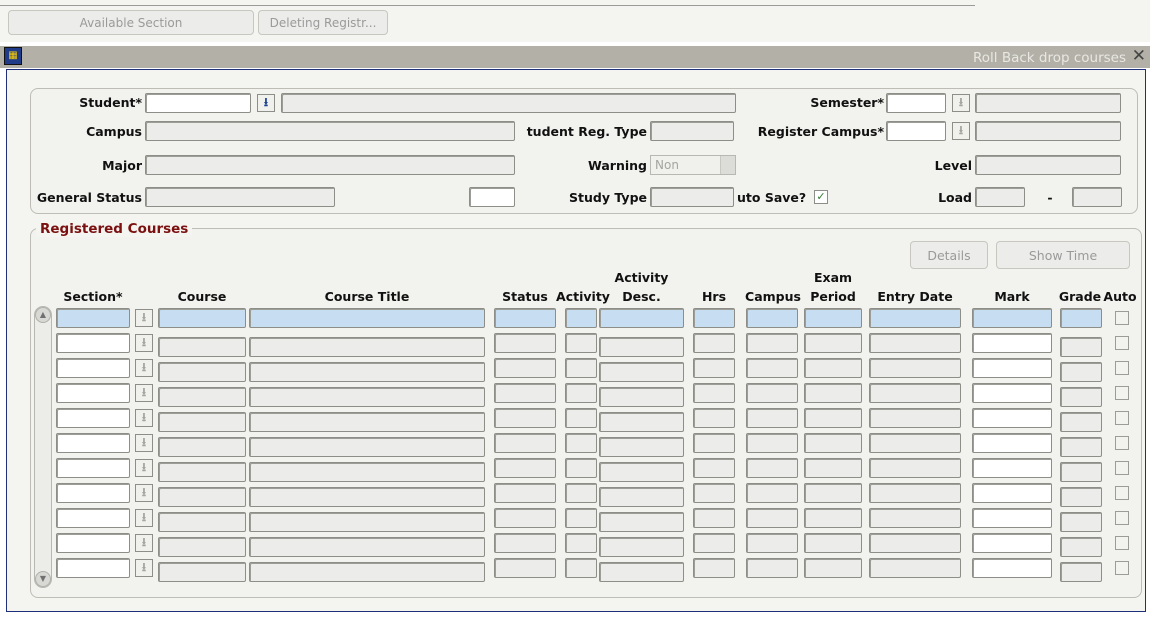 Image resolution: width=1150 pixels, height=620 pixels. Describe the element at coordinates (961, 103) in the screenshot. I see `semester-lov-icon: ⭳` at that location.